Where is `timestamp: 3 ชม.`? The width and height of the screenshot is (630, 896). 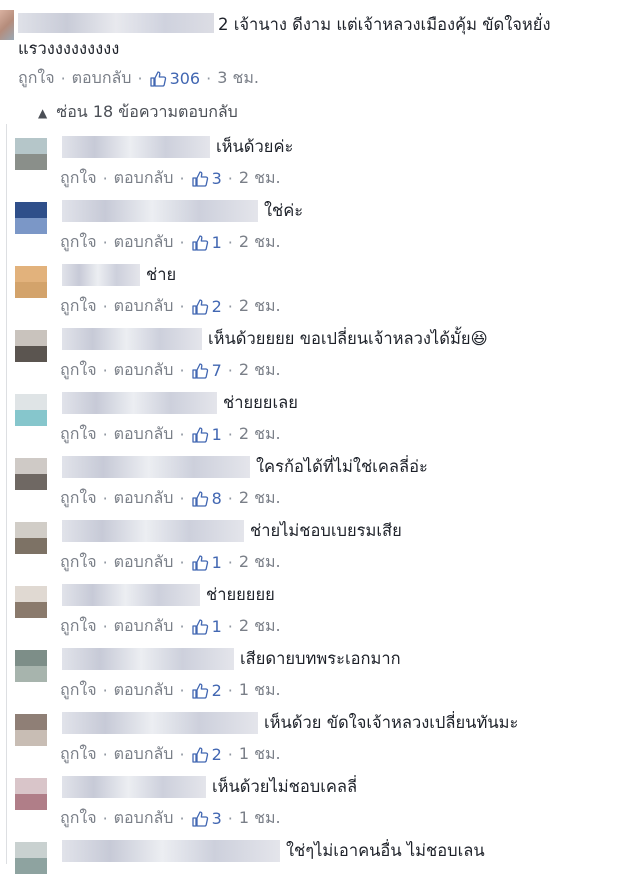
timestamp: 3 ชม. is located at coordinates (238, 78).